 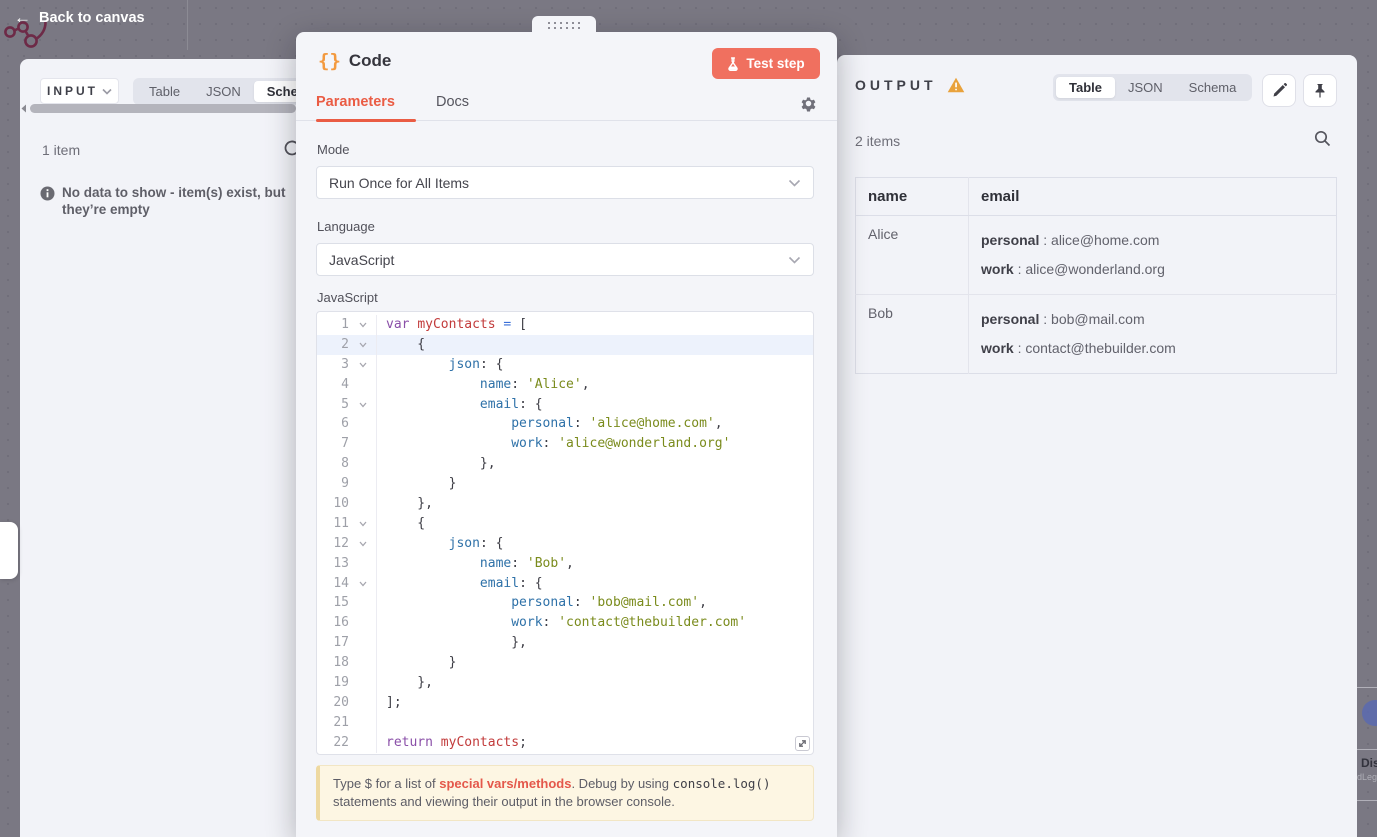 I want to click on background-canvas-card: Dis dLega, so click(x=1367, y=745).